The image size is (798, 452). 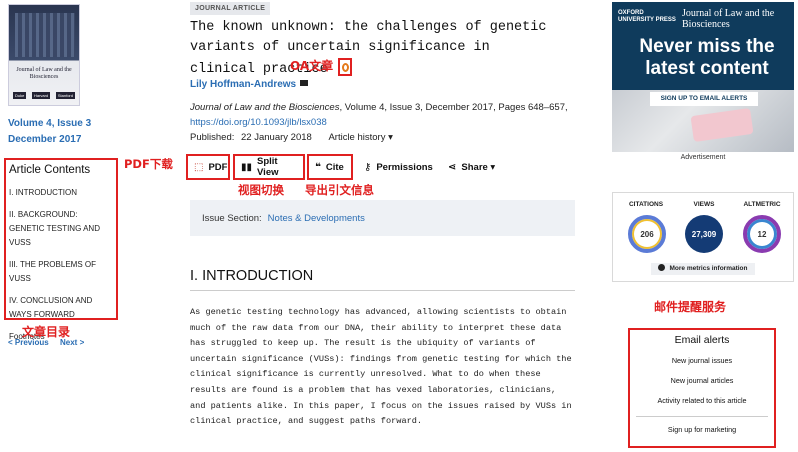 I want to click on more-metrics-button: More metrics information, so click(x=703, y=269).